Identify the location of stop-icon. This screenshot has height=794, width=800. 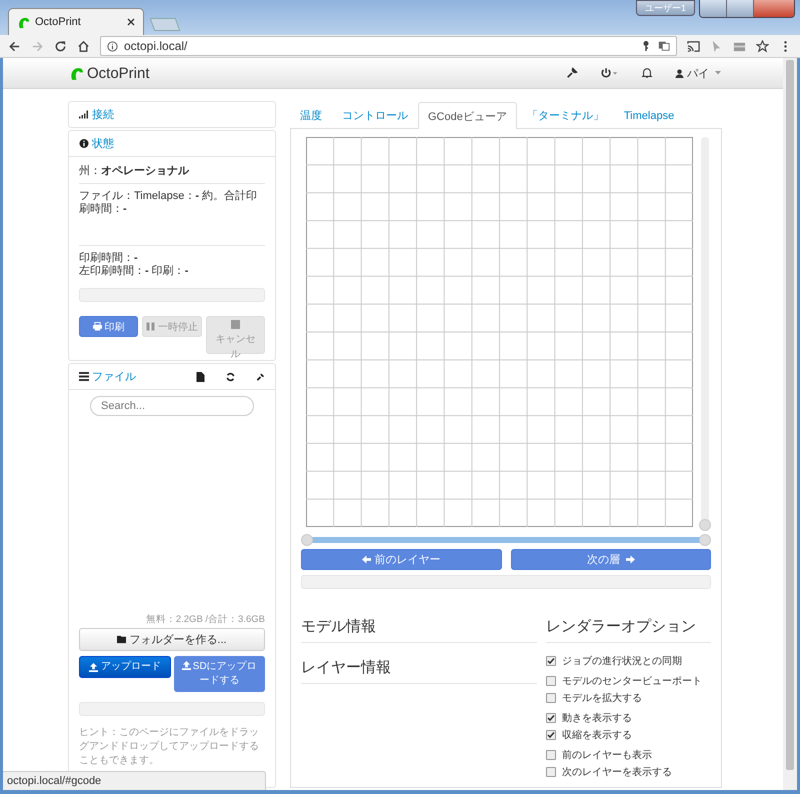
(235, 324).